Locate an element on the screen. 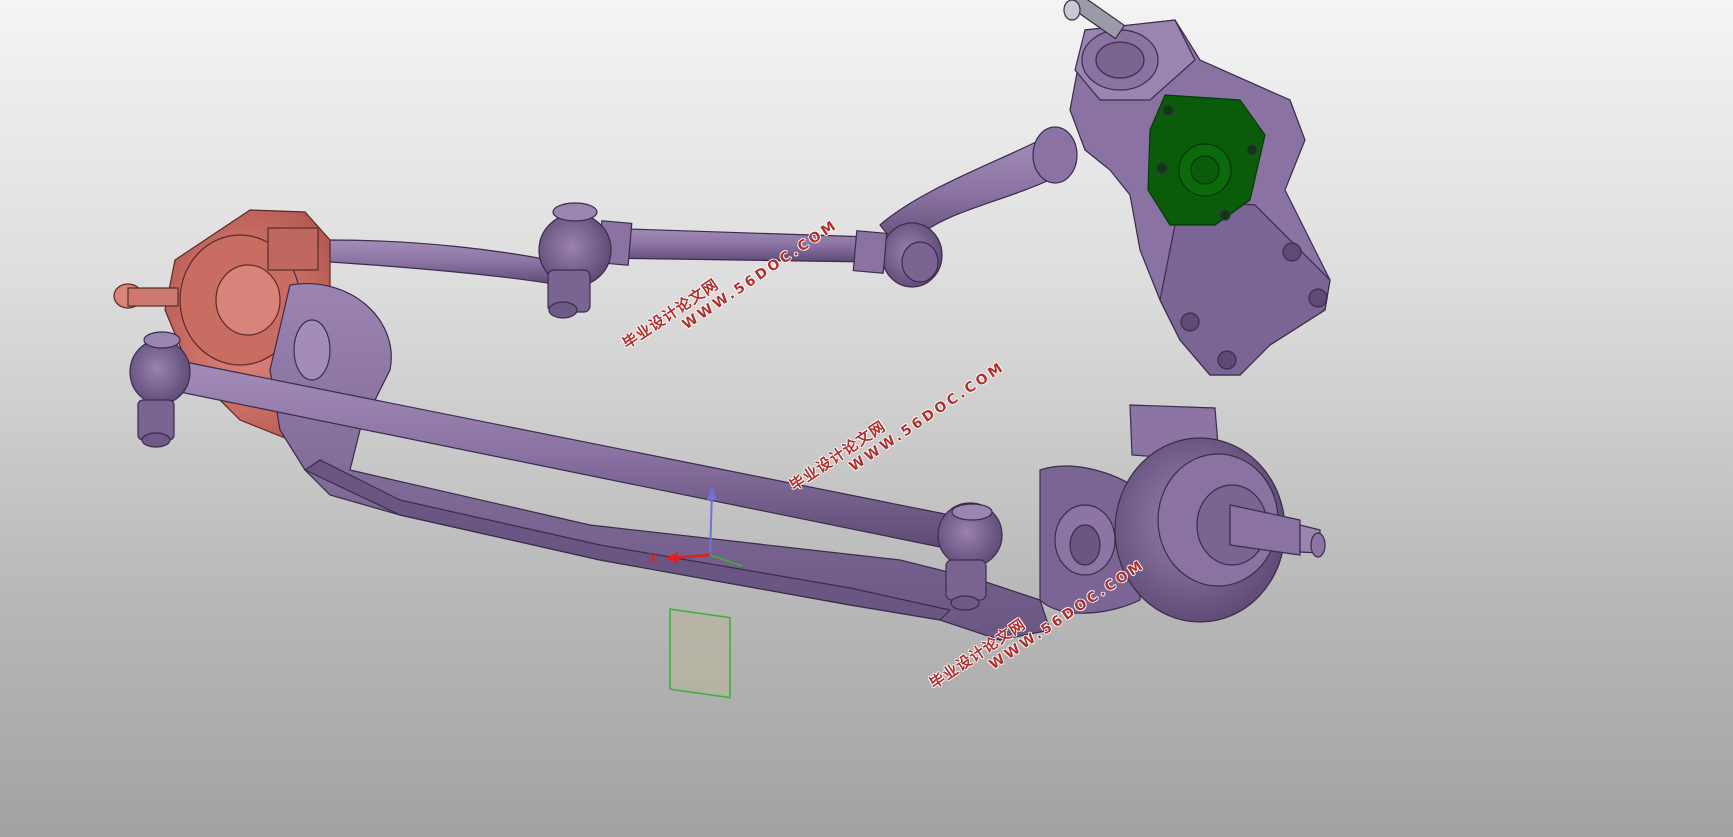 The height and width of the screenshot is (837, 1733). compass-triad: X is located at coordinates (695, 592).